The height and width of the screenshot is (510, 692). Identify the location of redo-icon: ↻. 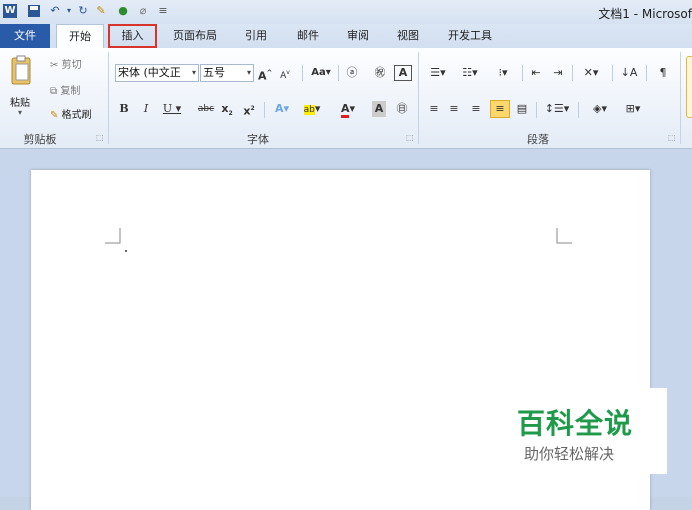
(83, 11).